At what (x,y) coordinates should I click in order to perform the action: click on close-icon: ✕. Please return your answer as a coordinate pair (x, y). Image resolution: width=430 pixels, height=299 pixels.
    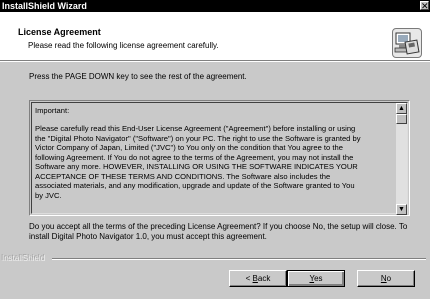
    Looking at the image, I should click on (425, 6).